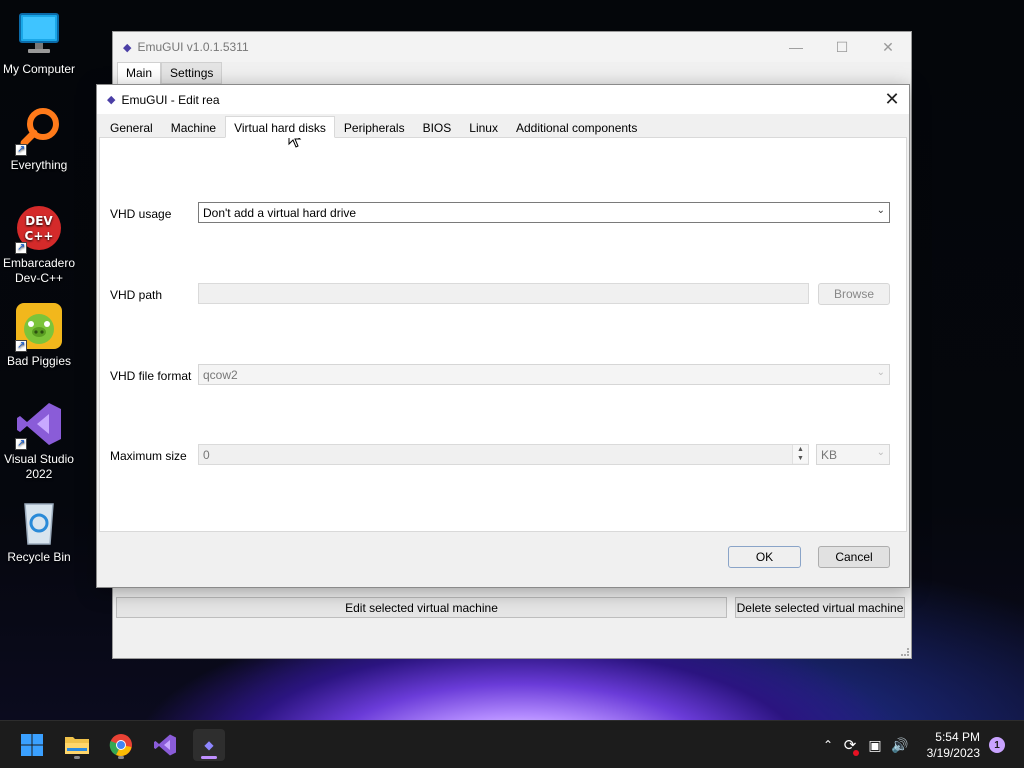 The width and height of the screenshot is (1024, 768). I want to click on svg-text: C++, so click(39, 236).